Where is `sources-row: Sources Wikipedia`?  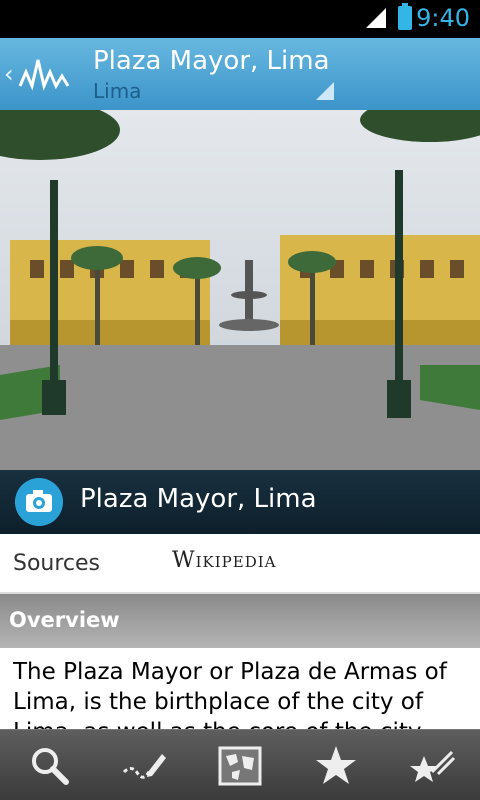 sources-row: Sources Wikipedia is located at coordinates (240, 564).